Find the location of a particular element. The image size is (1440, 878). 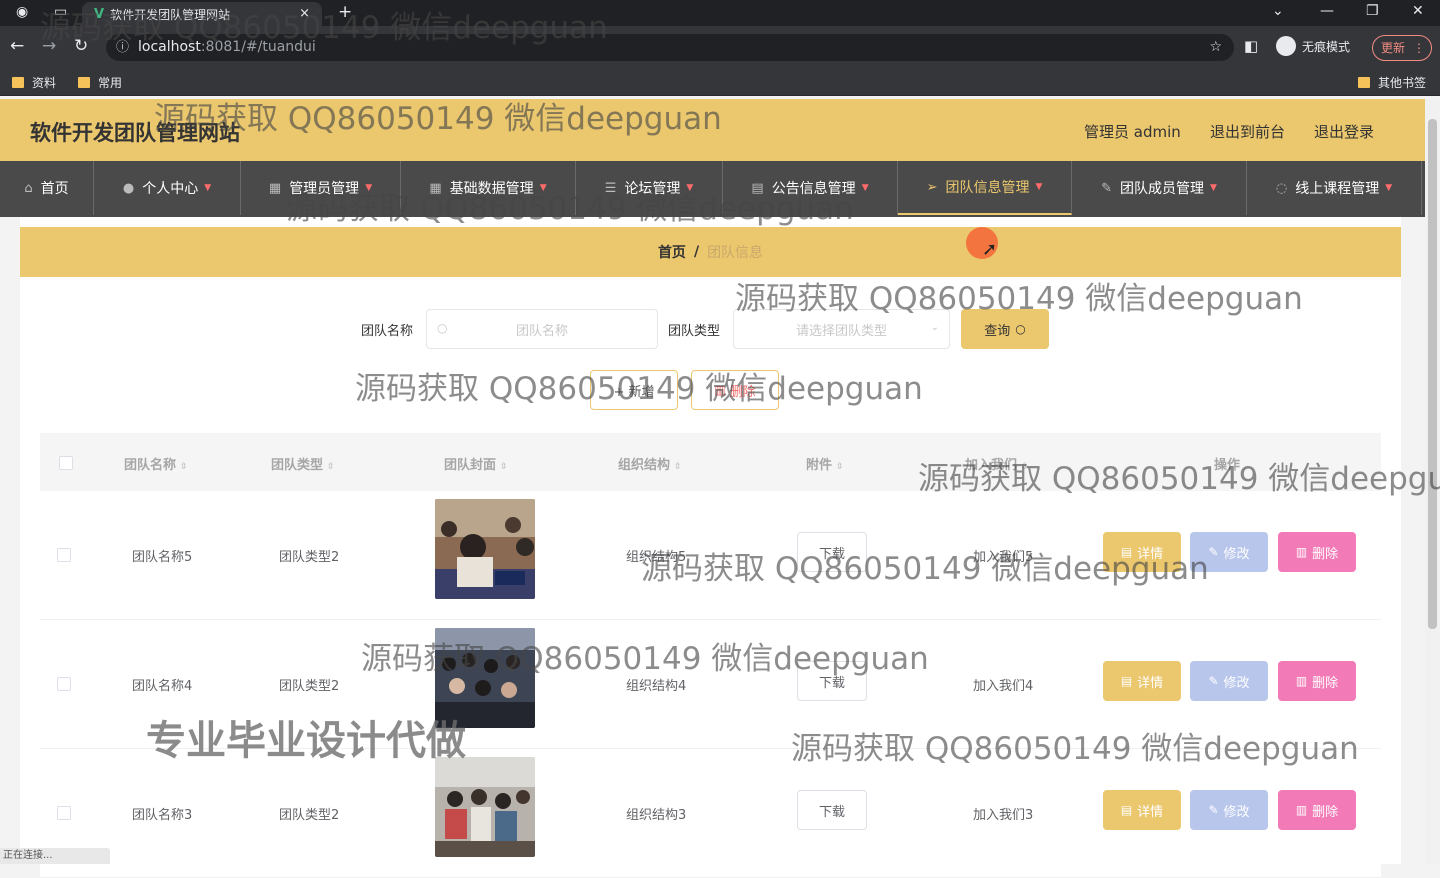

incognito-label: 无痕模式 is located at coordinates (1326, 46).